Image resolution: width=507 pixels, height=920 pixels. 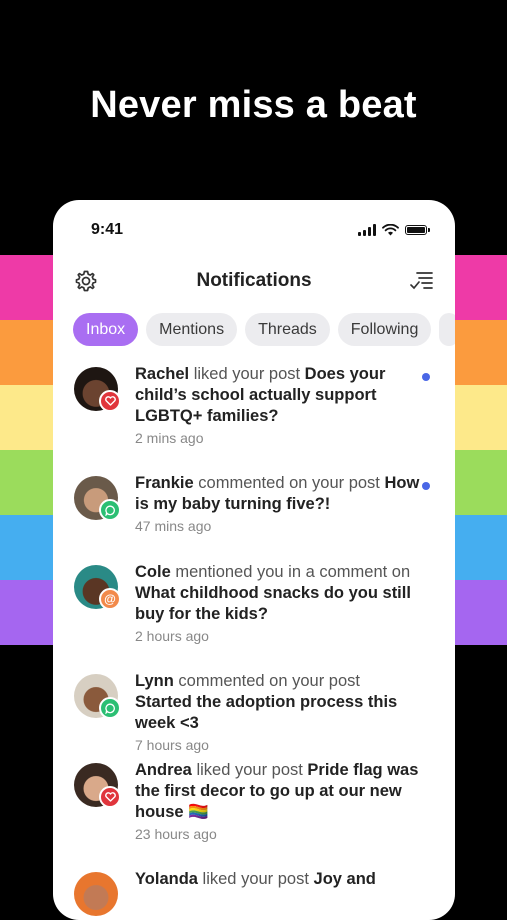 What do you see at coordinates (192, 329) in the screenshot?
I see `tab-mentions: Mentions` at bounding box center [192, 329].